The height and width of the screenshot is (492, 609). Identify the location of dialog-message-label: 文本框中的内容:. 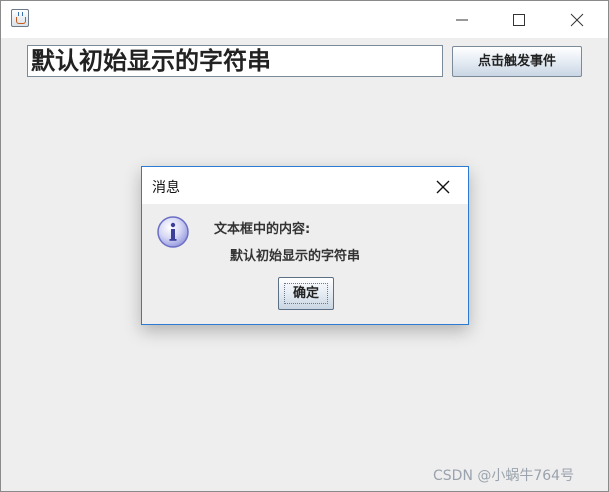
(262, 229).